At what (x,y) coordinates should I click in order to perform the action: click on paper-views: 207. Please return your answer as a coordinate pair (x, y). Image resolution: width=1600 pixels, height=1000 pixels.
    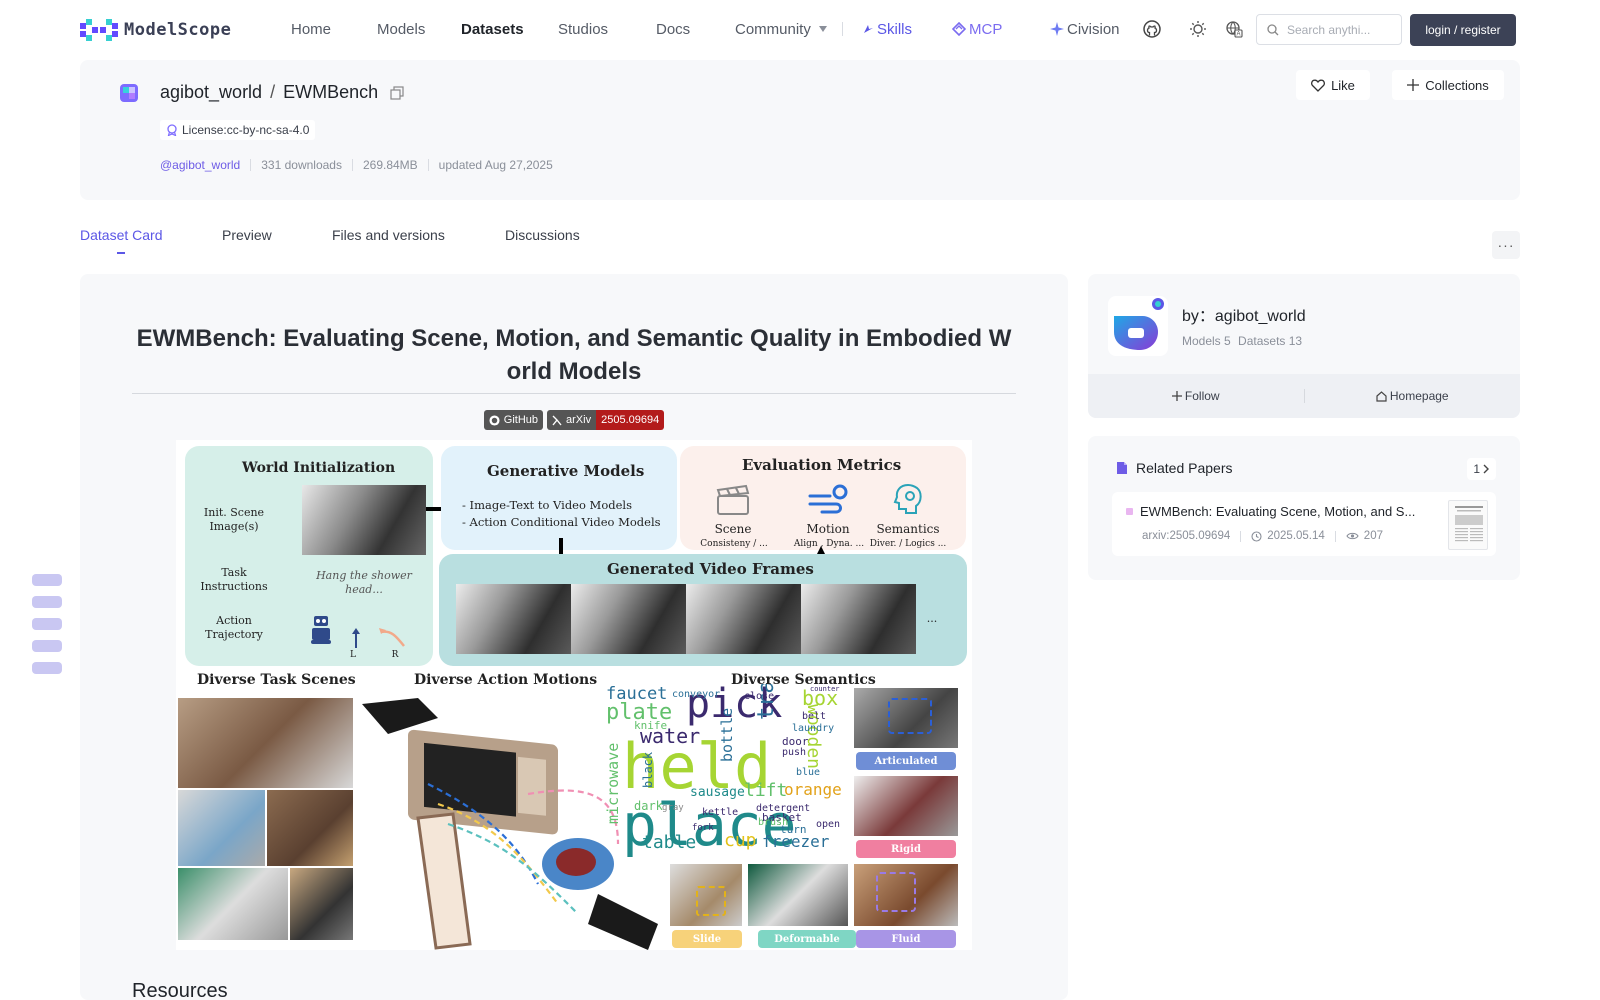
    Looking at the image, I should click on (1373, 536).